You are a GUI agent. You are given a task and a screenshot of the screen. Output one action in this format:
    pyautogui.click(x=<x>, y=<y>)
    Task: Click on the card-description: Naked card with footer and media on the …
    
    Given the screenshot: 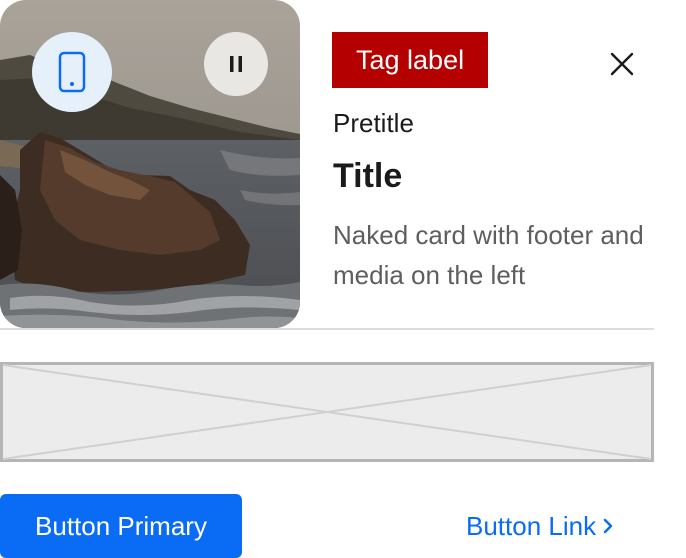 What is the action you would take?
    pyautogui.click(x=488, y=255)
    